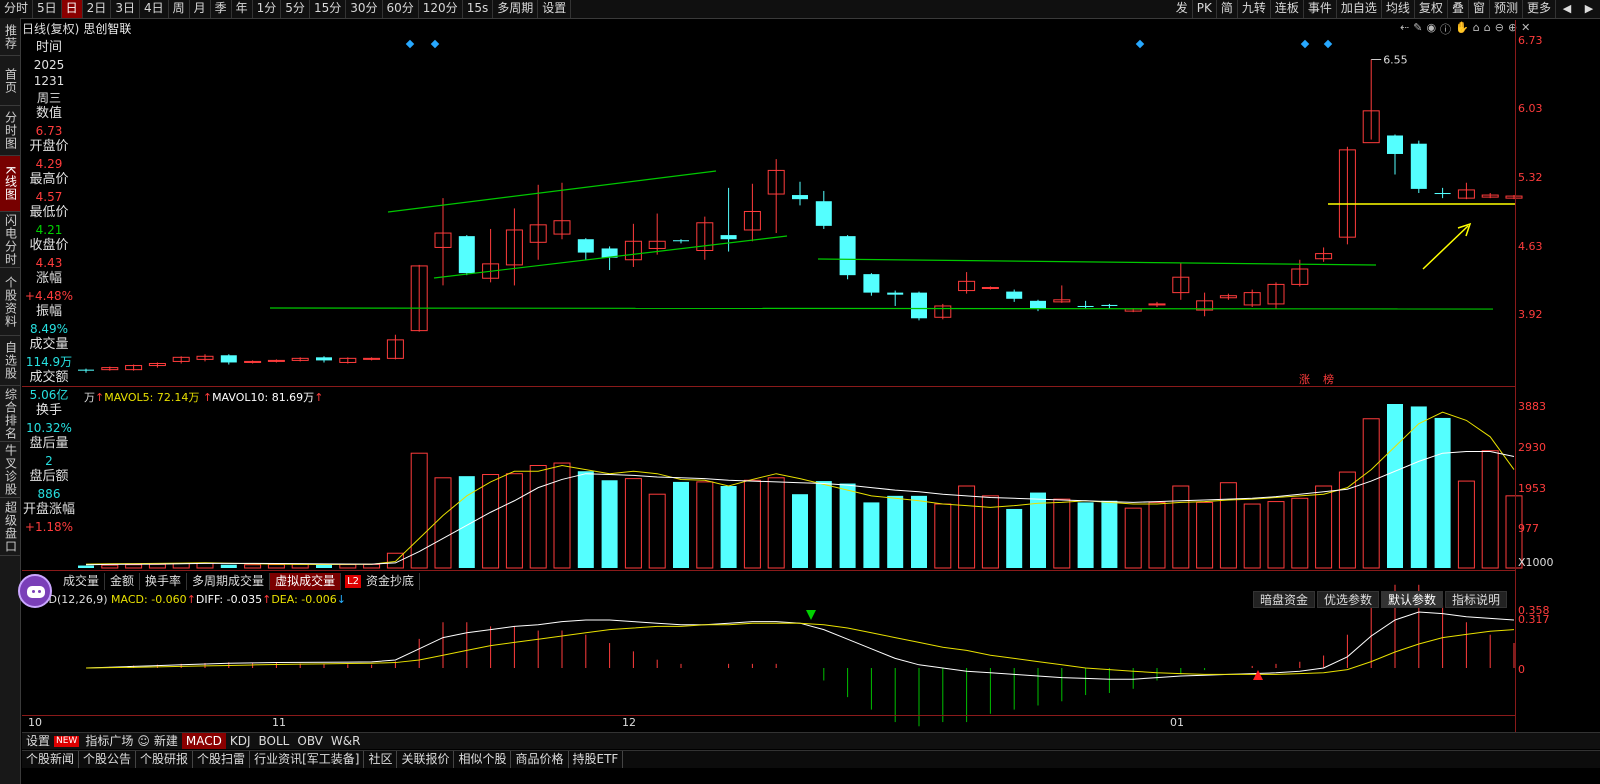 The height and width of the screenshot is (784, 1600). I want to click on volume-tab: 虚拟成交量, so click(306, 581).